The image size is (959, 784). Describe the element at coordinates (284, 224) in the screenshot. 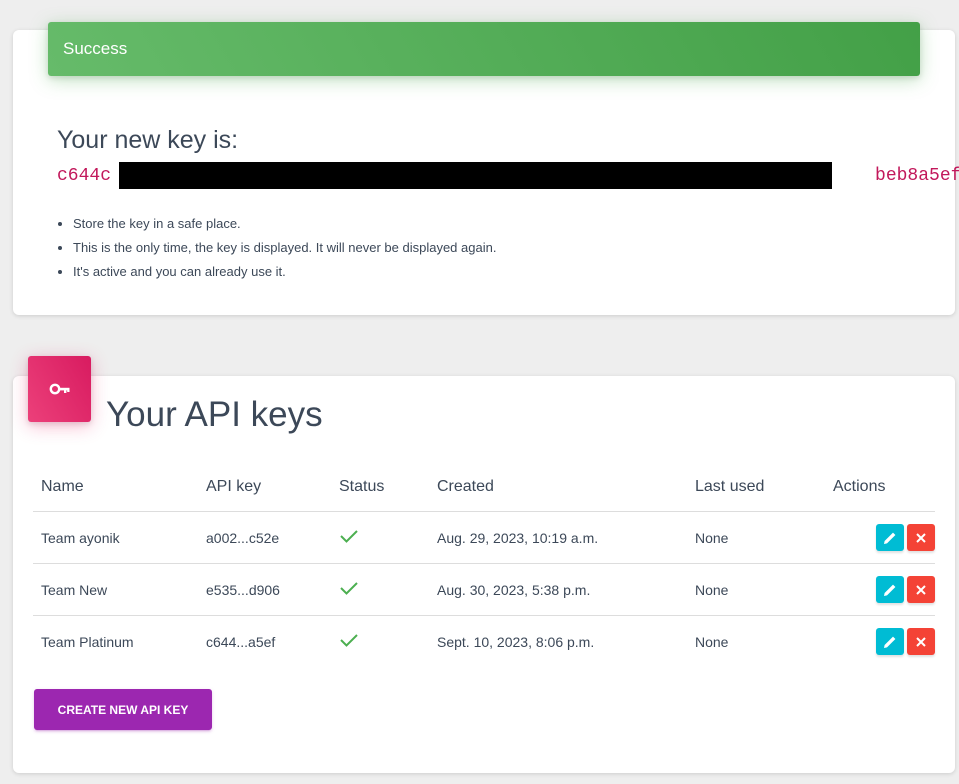

I see `key-note: Store the key in a safe place.` at that location.